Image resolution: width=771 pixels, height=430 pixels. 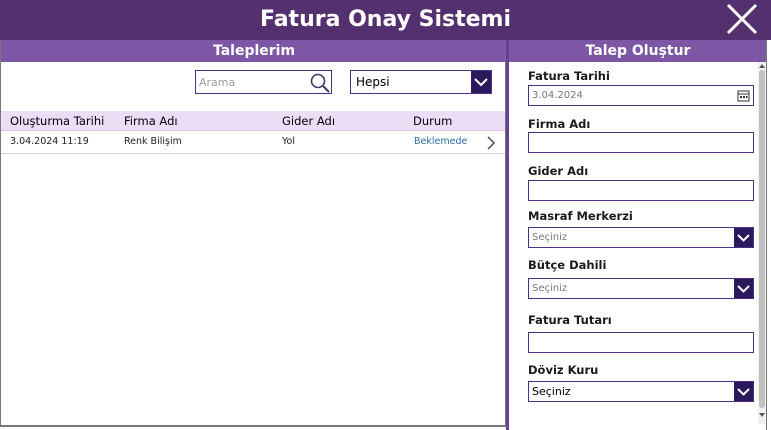 I want to click on cost-center-value: Seçiniz, so click(x=550, y=237).